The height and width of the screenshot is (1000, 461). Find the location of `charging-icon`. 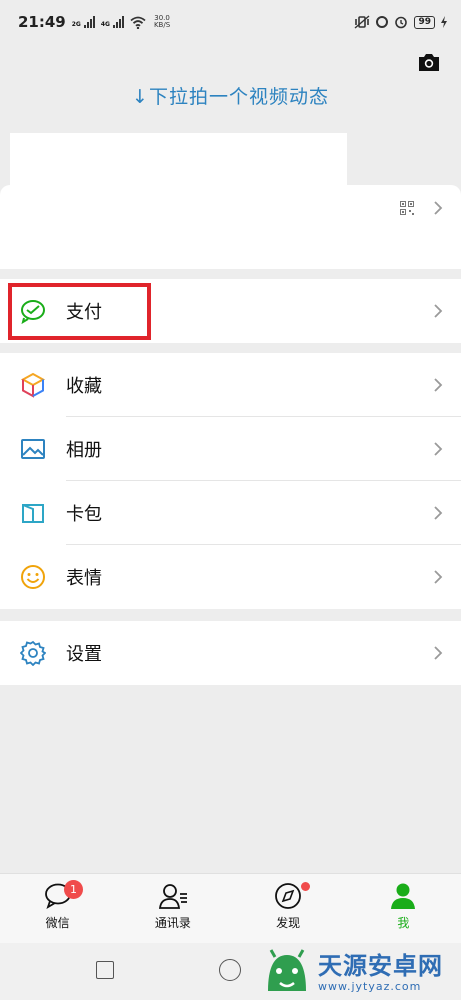

charging-icon is located at coordinates (444, 22).